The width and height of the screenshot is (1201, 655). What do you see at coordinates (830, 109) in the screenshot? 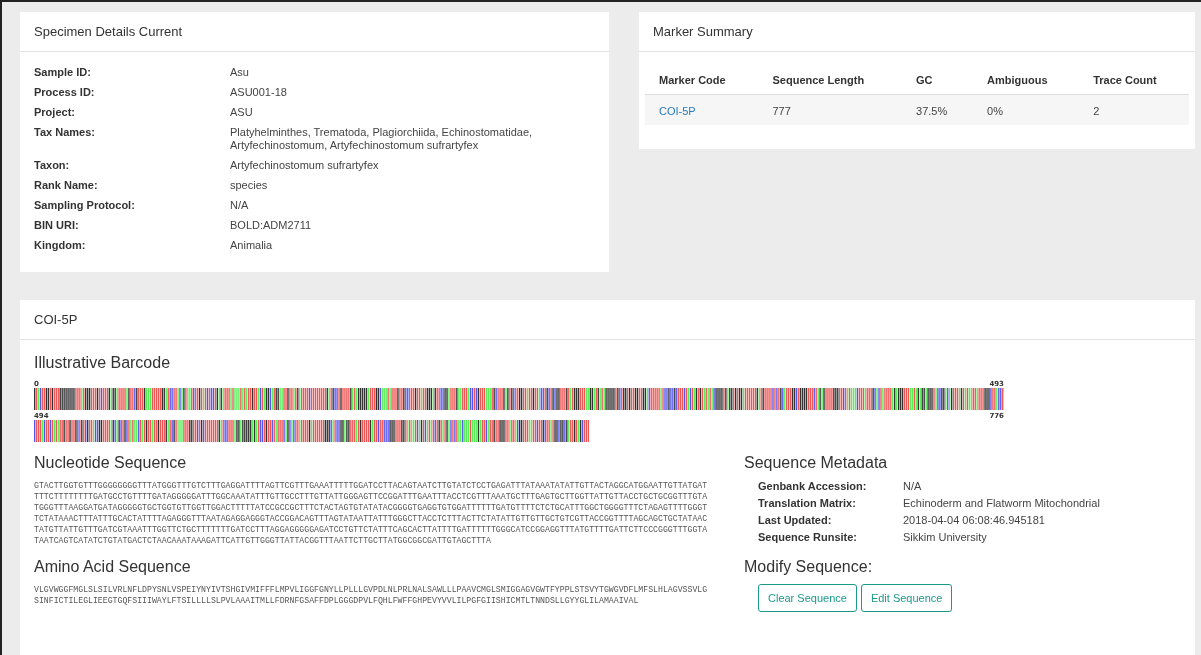
I see `table-cell: 777` at bounding box center [830, 109].